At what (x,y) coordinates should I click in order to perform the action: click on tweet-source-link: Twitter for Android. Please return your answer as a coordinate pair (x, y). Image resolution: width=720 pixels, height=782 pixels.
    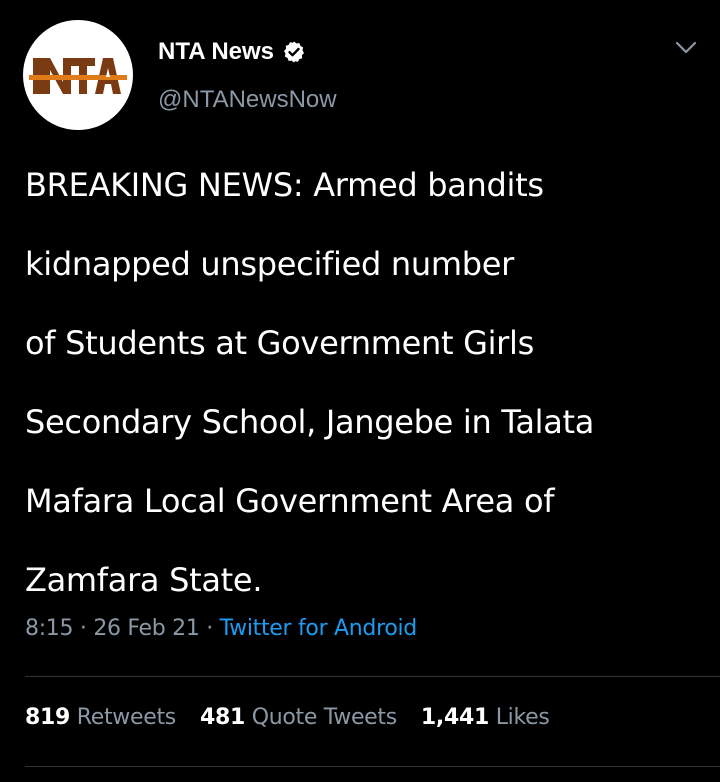
    Looking at the image, I should click on (319, 628).